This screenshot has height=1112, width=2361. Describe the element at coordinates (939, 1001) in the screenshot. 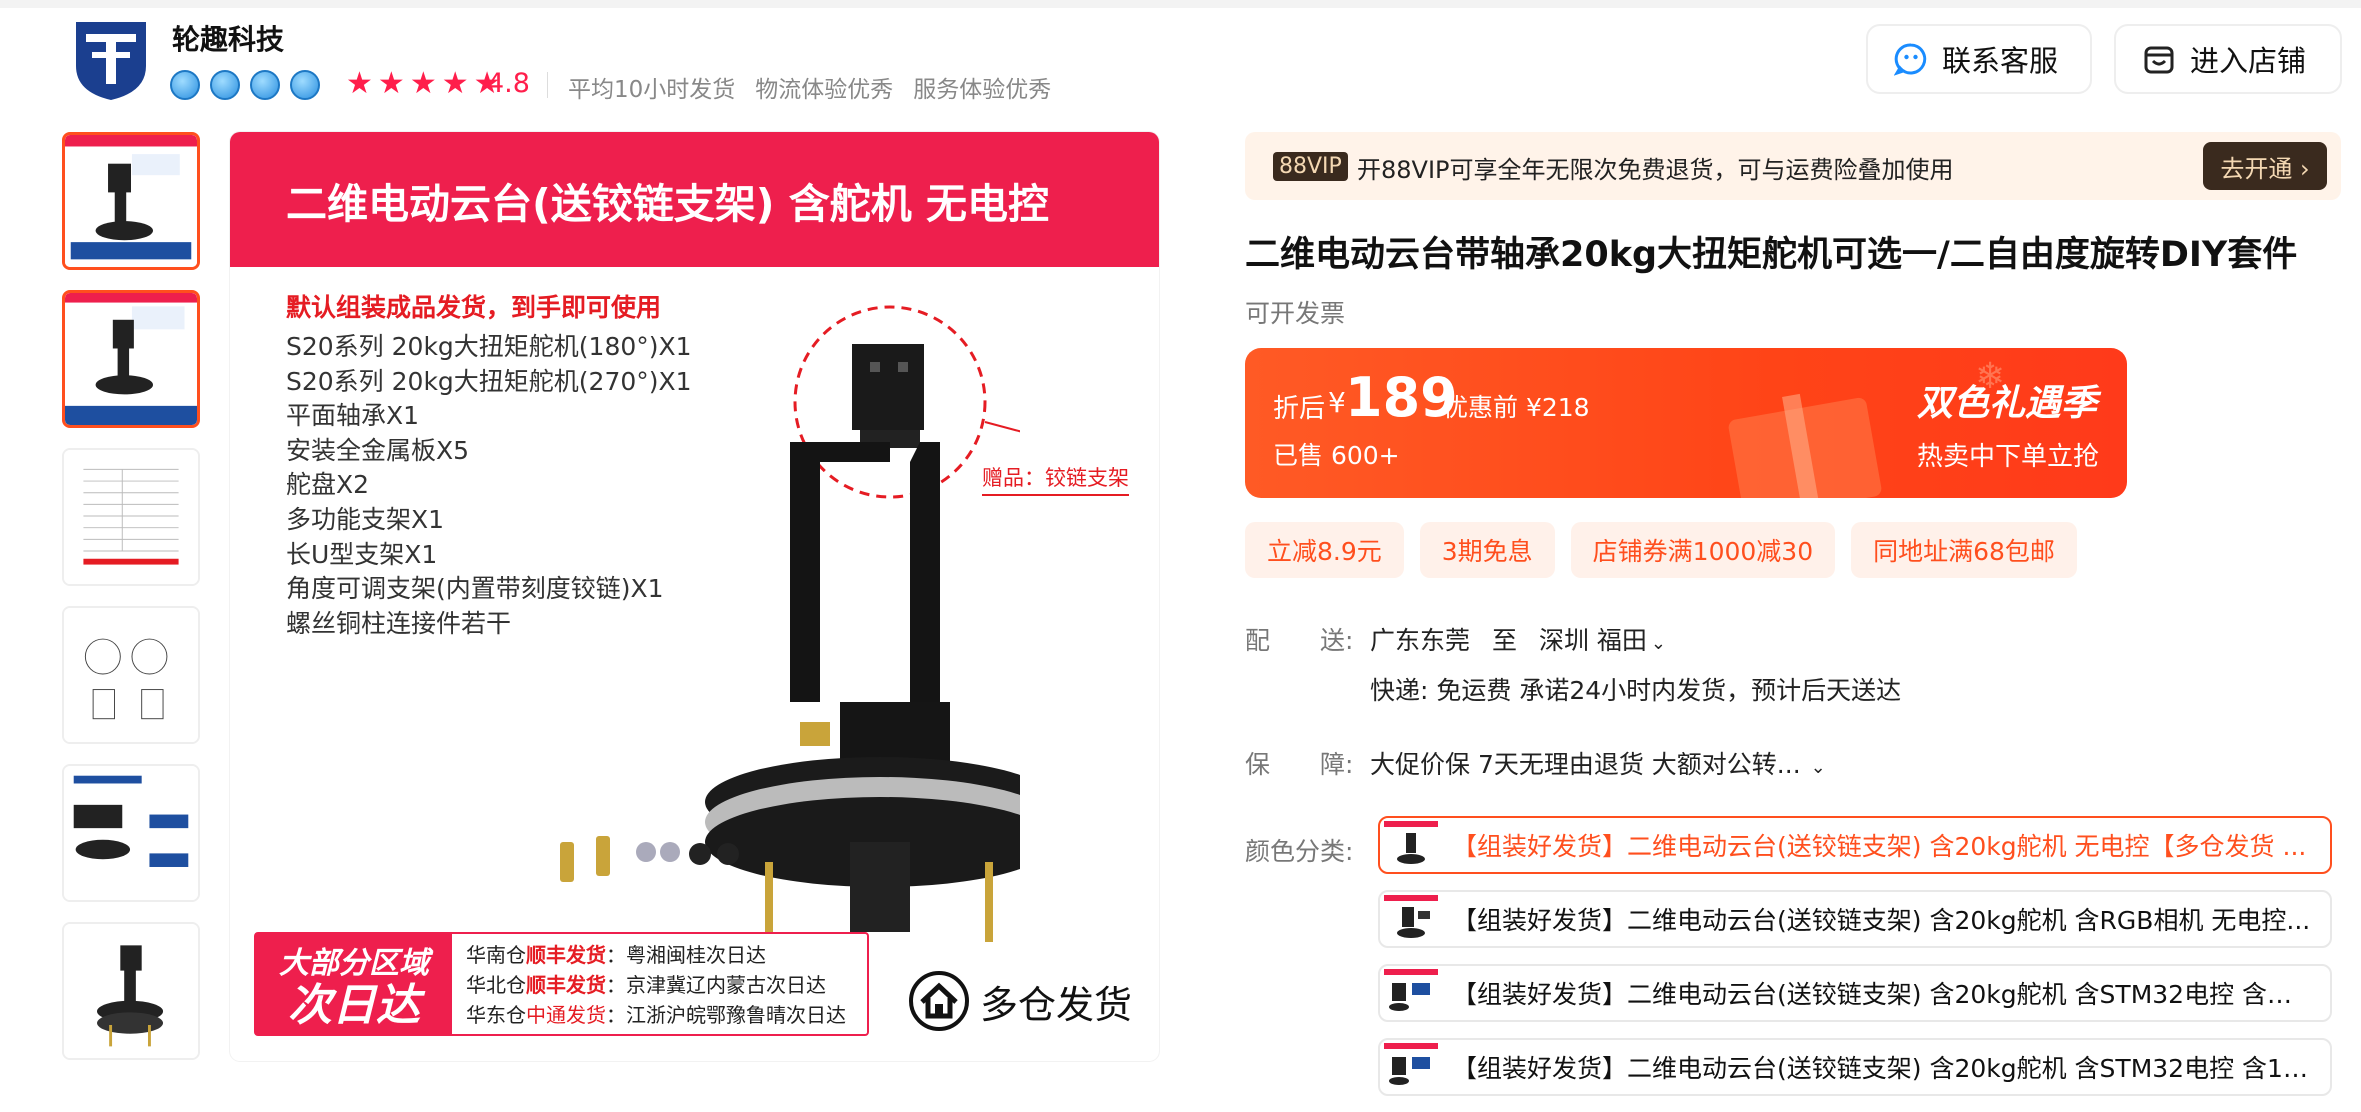

I see `home-icon` at that location.